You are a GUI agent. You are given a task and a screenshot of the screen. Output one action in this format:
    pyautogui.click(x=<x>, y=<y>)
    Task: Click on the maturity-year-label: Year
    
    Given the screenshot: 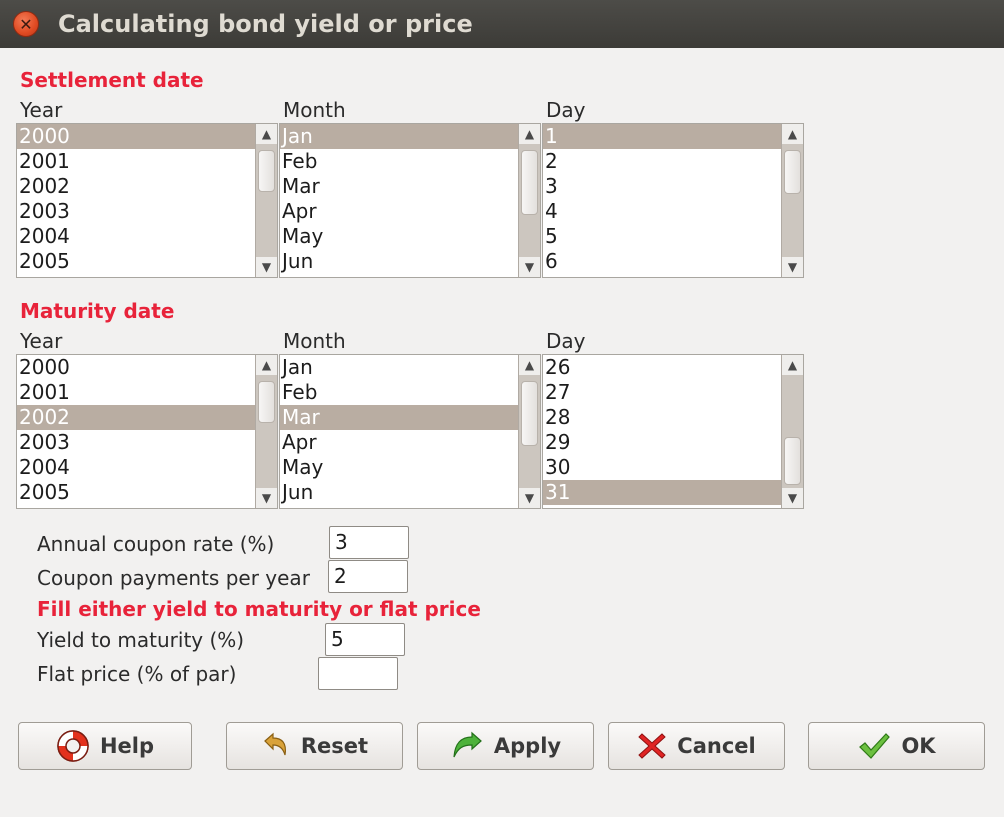 What is the action you would take?
    pyautogui.click(x=41, y=341)
    